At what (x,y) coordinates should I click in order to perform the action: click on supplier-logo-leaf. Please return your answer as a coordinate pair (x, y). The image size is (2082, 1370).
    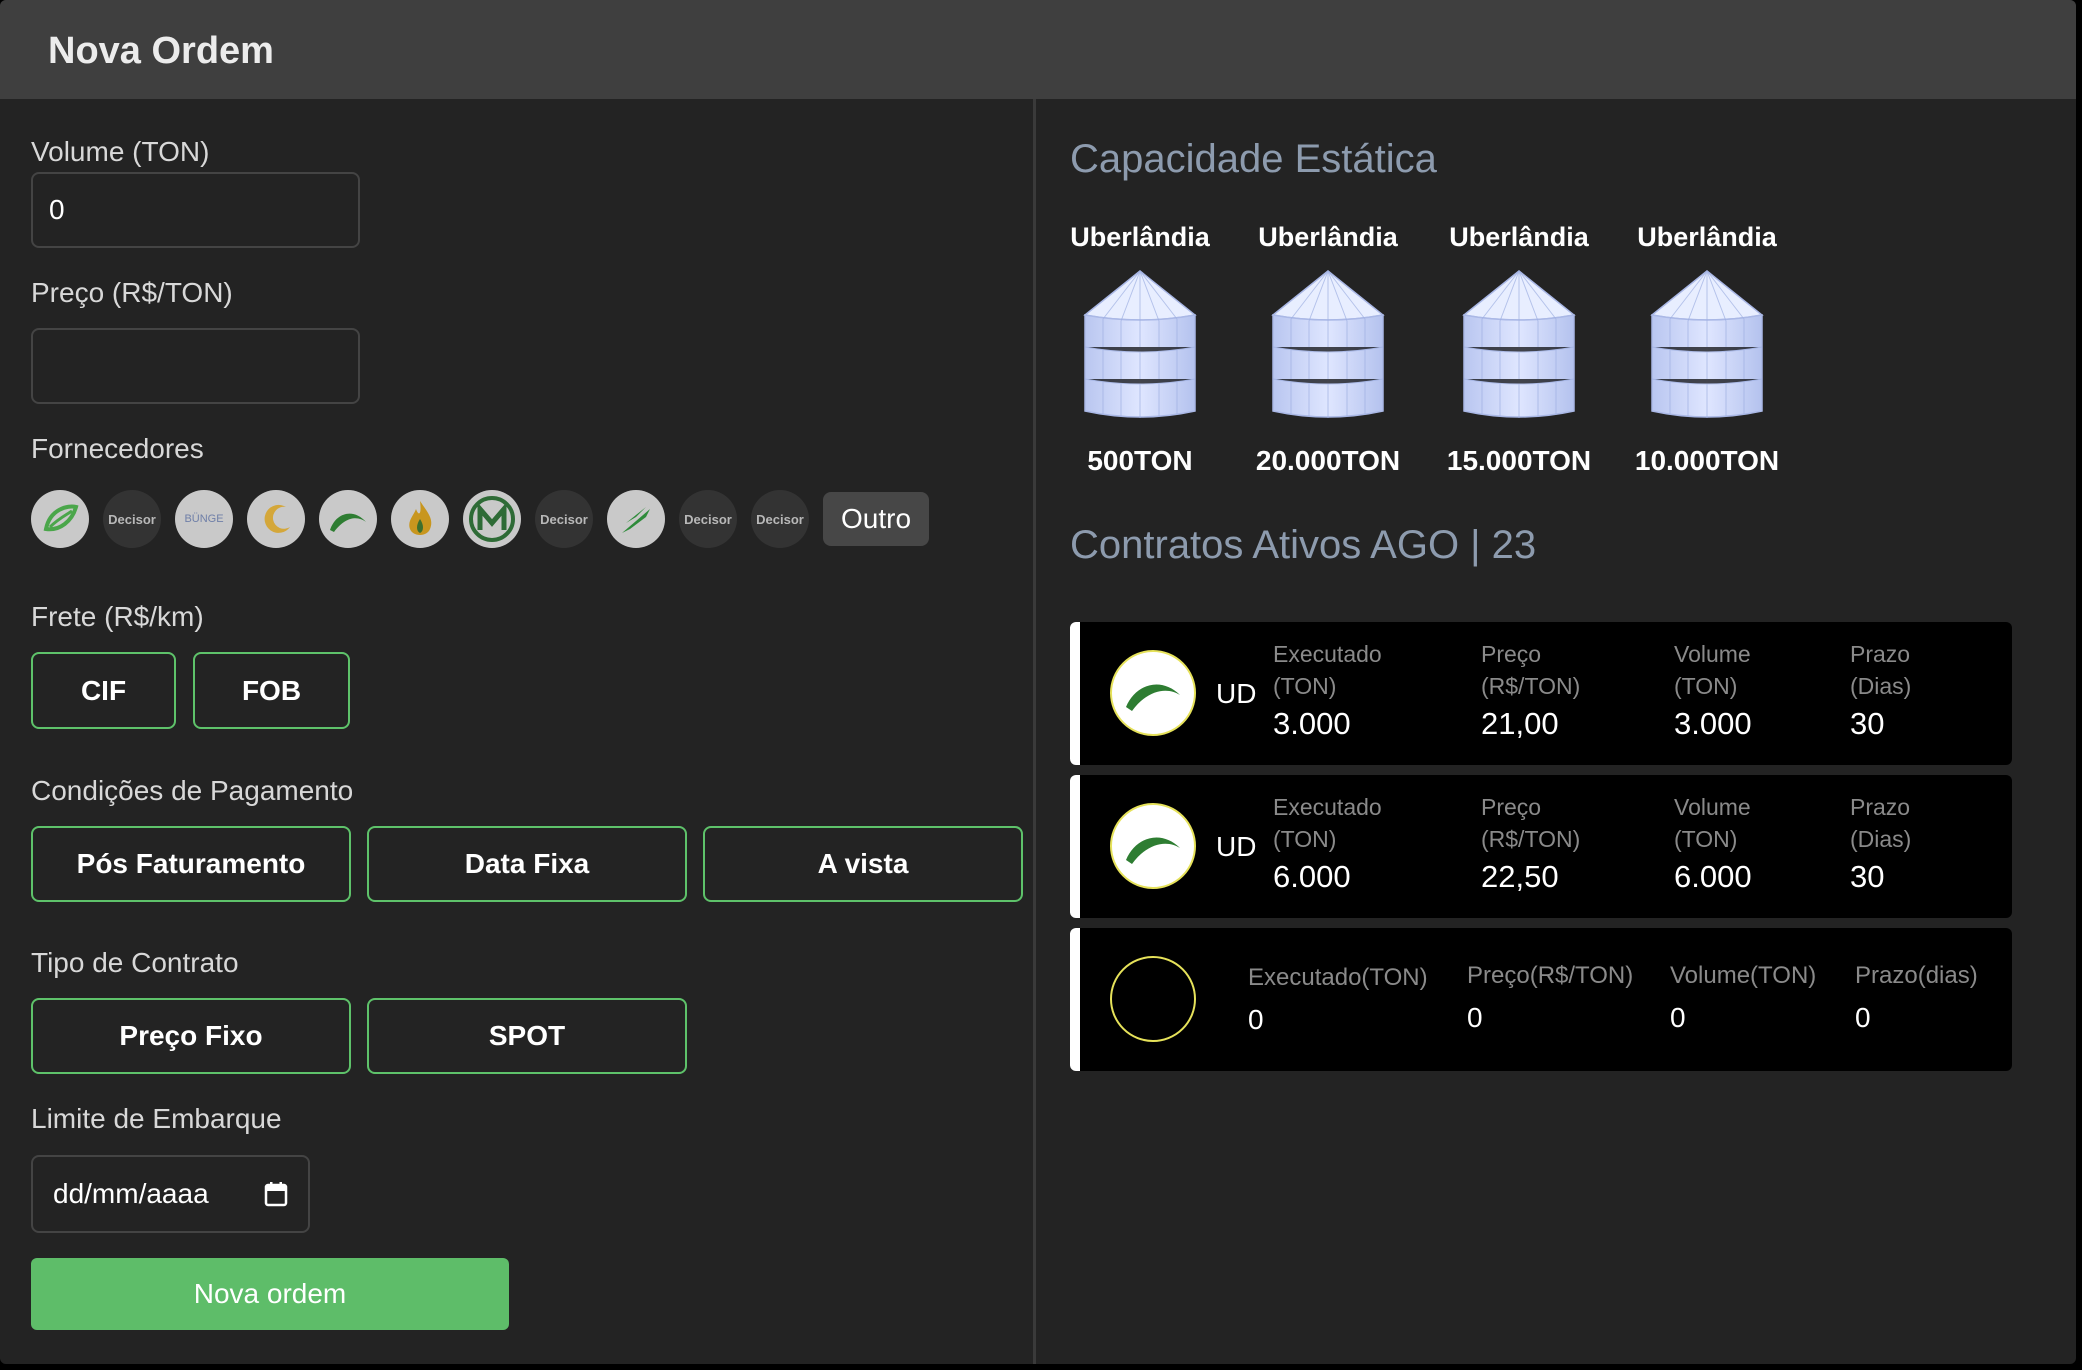
    Looking at the image, I should click on (60, 519).